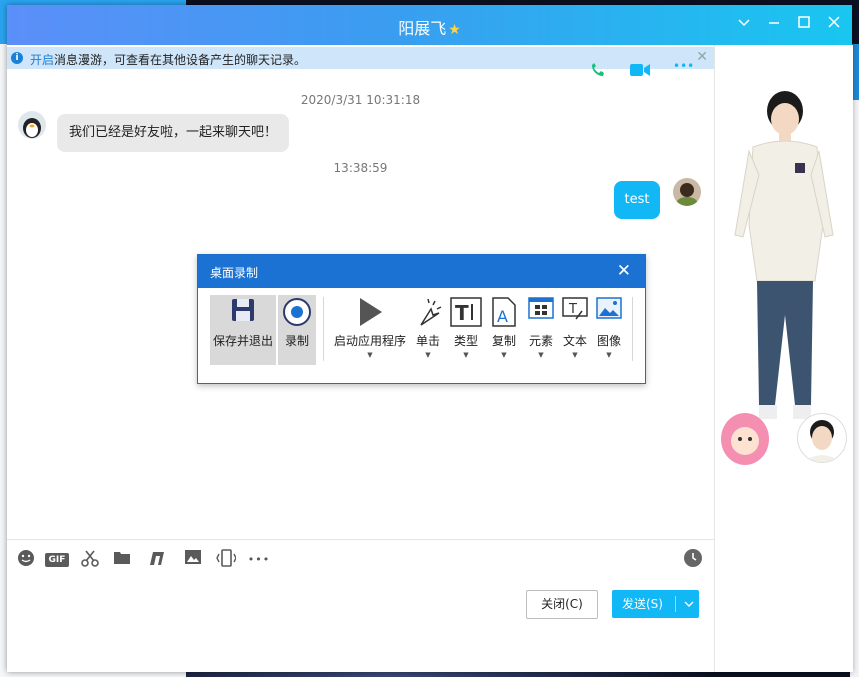  I want to click on click-label: 单击, so click(427, 341).